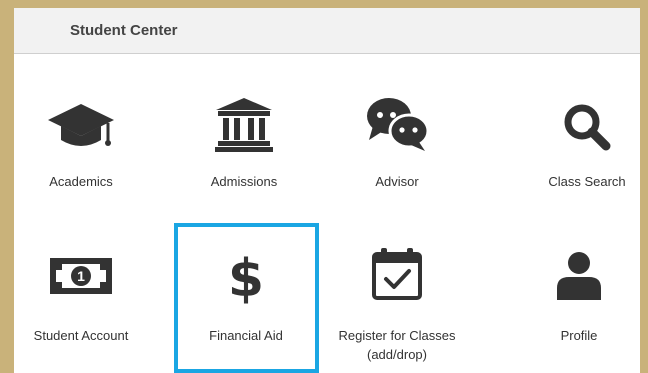 Image resolution: width=648 pixels, height=373 pixels. What do you see at coordinates (246, 335) in the screenshot?
I see `tile-label: Financial Aid` at bounding box center [246, 335].